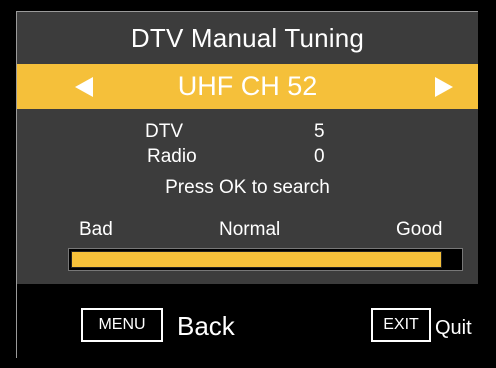 The height and width of the screenshot is (368, 496). Describe the element at coordinates (453, 328) in the screenshot. I see `quit-label: Quit` at that location.